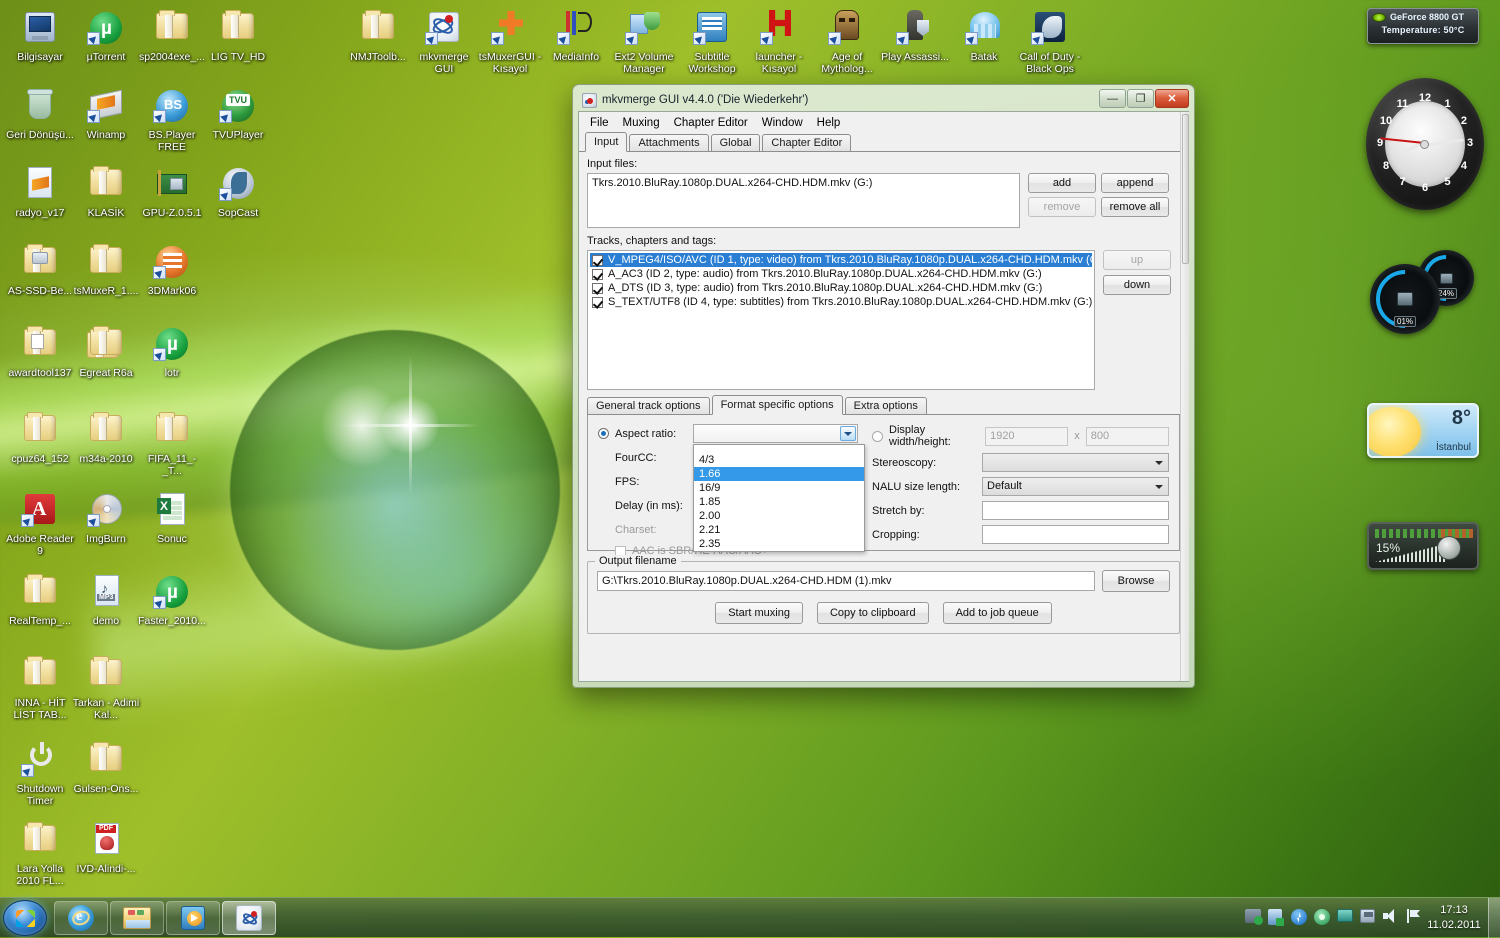  I want to click on move-down-button: down, so click(1137, 285).